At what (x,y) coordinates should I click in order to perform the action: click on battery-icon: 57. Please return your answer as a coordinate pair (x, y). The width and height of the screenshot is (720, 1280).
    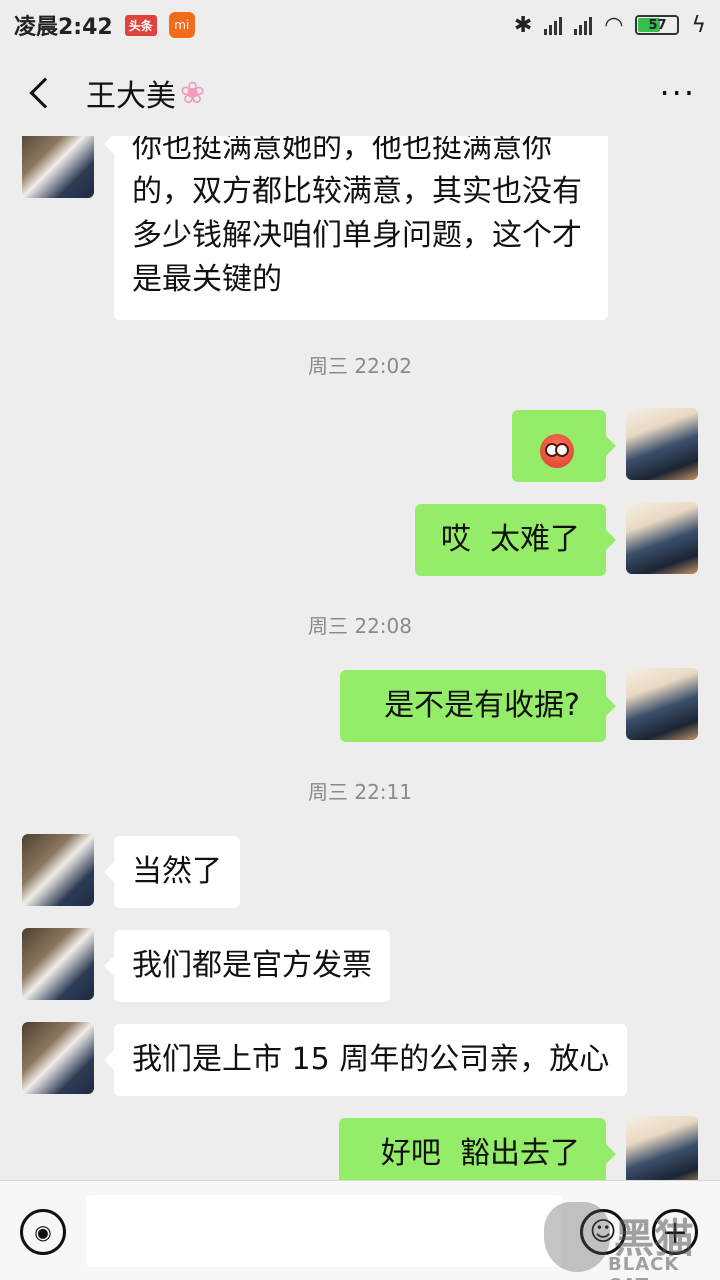
    Looking at the image, I should click on (657, 25).